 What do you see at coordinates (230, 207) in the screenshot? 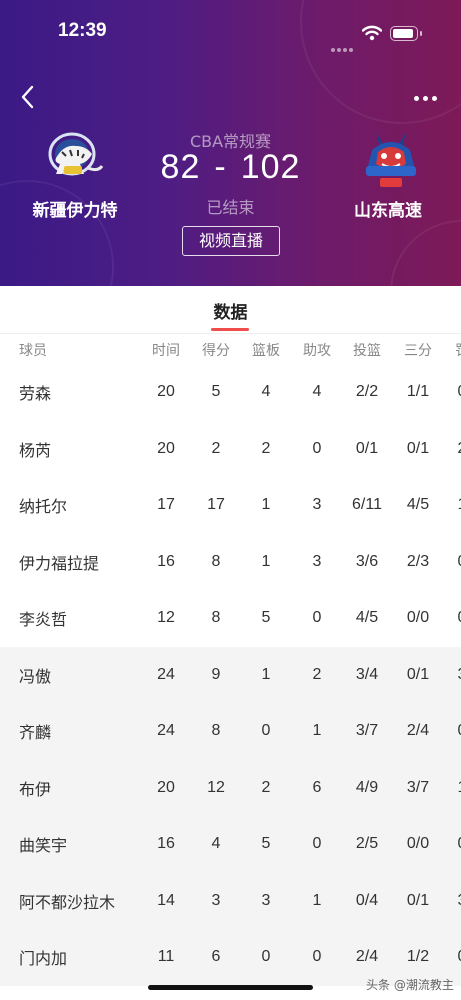
I see `game-status: 已结束` at bounding box center [230, 207].